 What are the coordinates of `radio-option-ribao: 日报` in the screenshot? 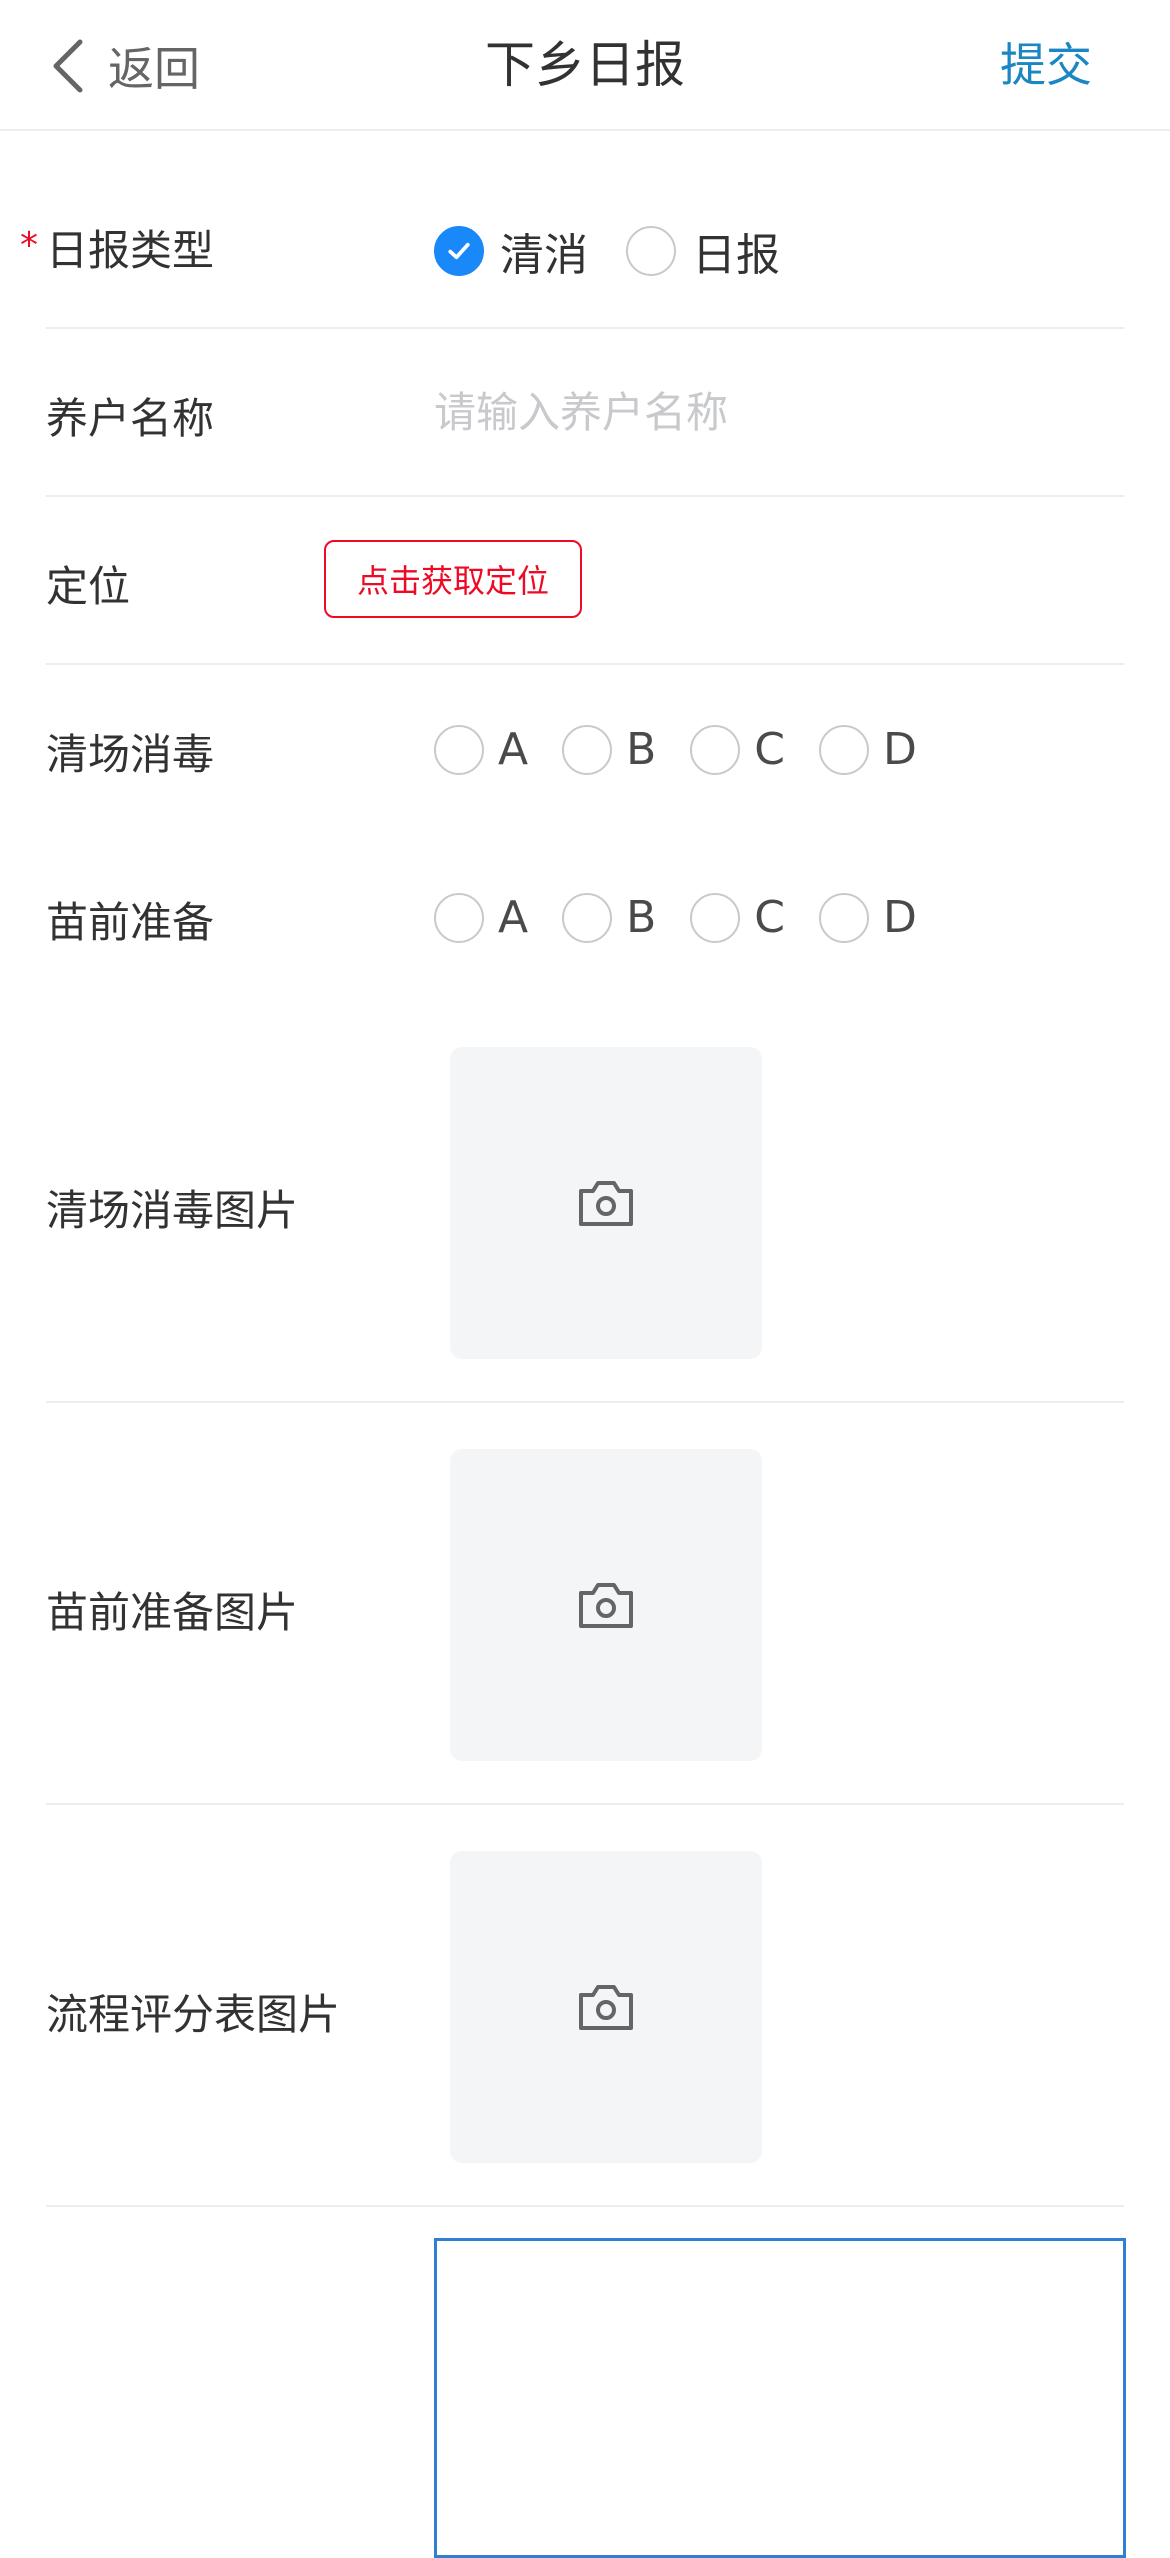 It's located at (703, 251).